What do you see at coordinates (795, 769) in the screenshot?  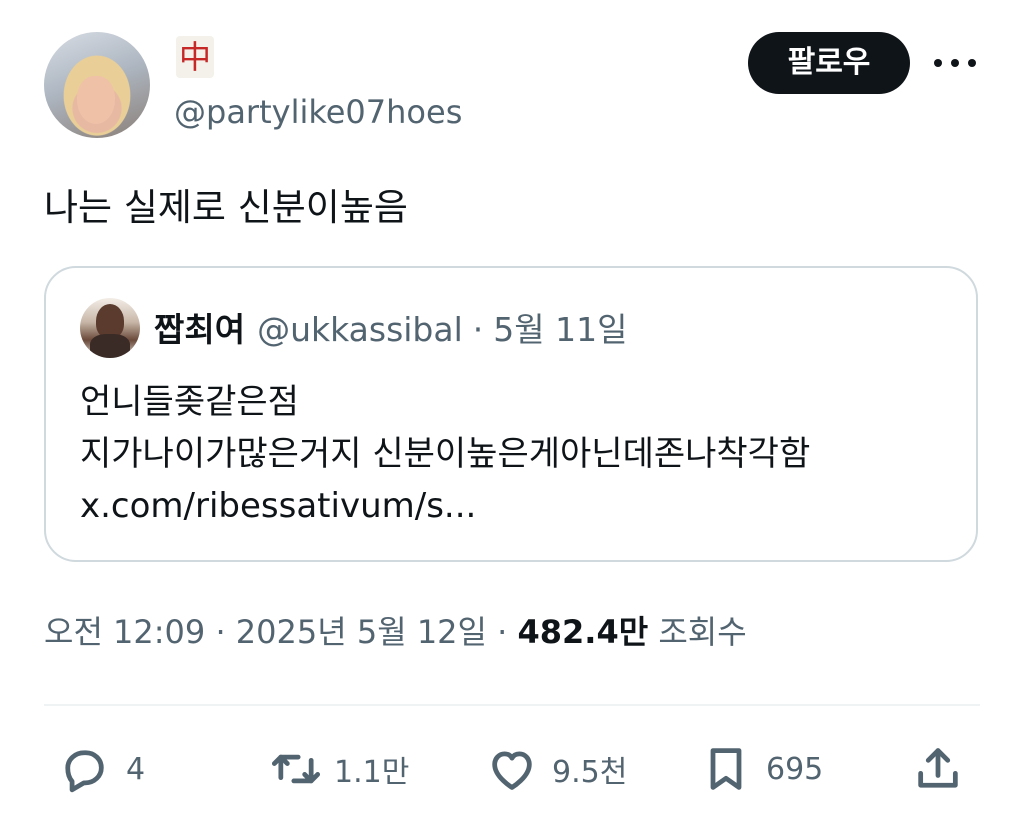 I see `bookmark-count: 695` at bounding box center [795, 769].